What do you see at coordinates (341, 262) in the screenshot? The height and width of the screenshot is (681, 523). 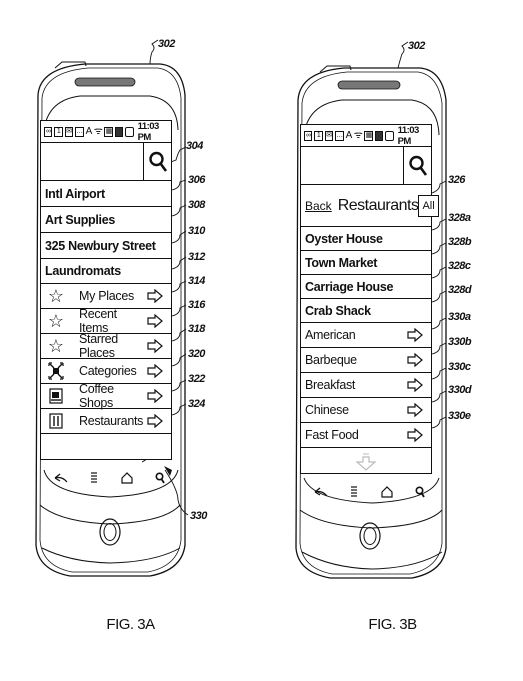 I see `place-item-label: Town Market` at bounding box center [341, 262].